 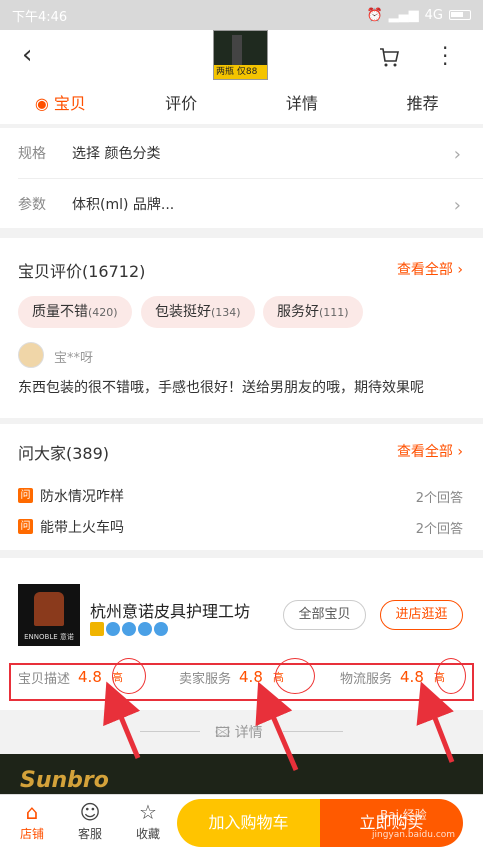 I want to click on chip-text: 质量不错, so click(x=60, y=312).